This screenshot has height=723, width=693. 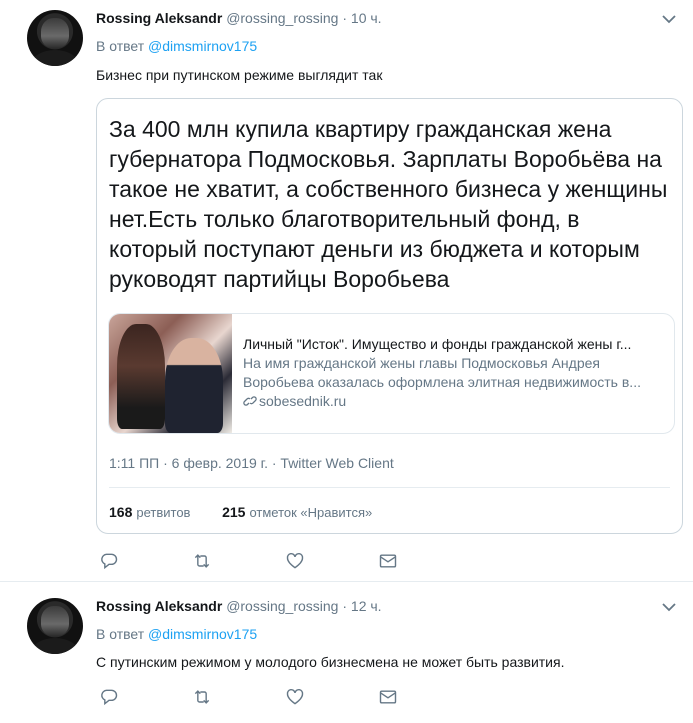 What do you see at coordinates (303, 401) in the screenshot?
I see `card-domain-text: sobesednik.ru` at bounding box center [303, 401].